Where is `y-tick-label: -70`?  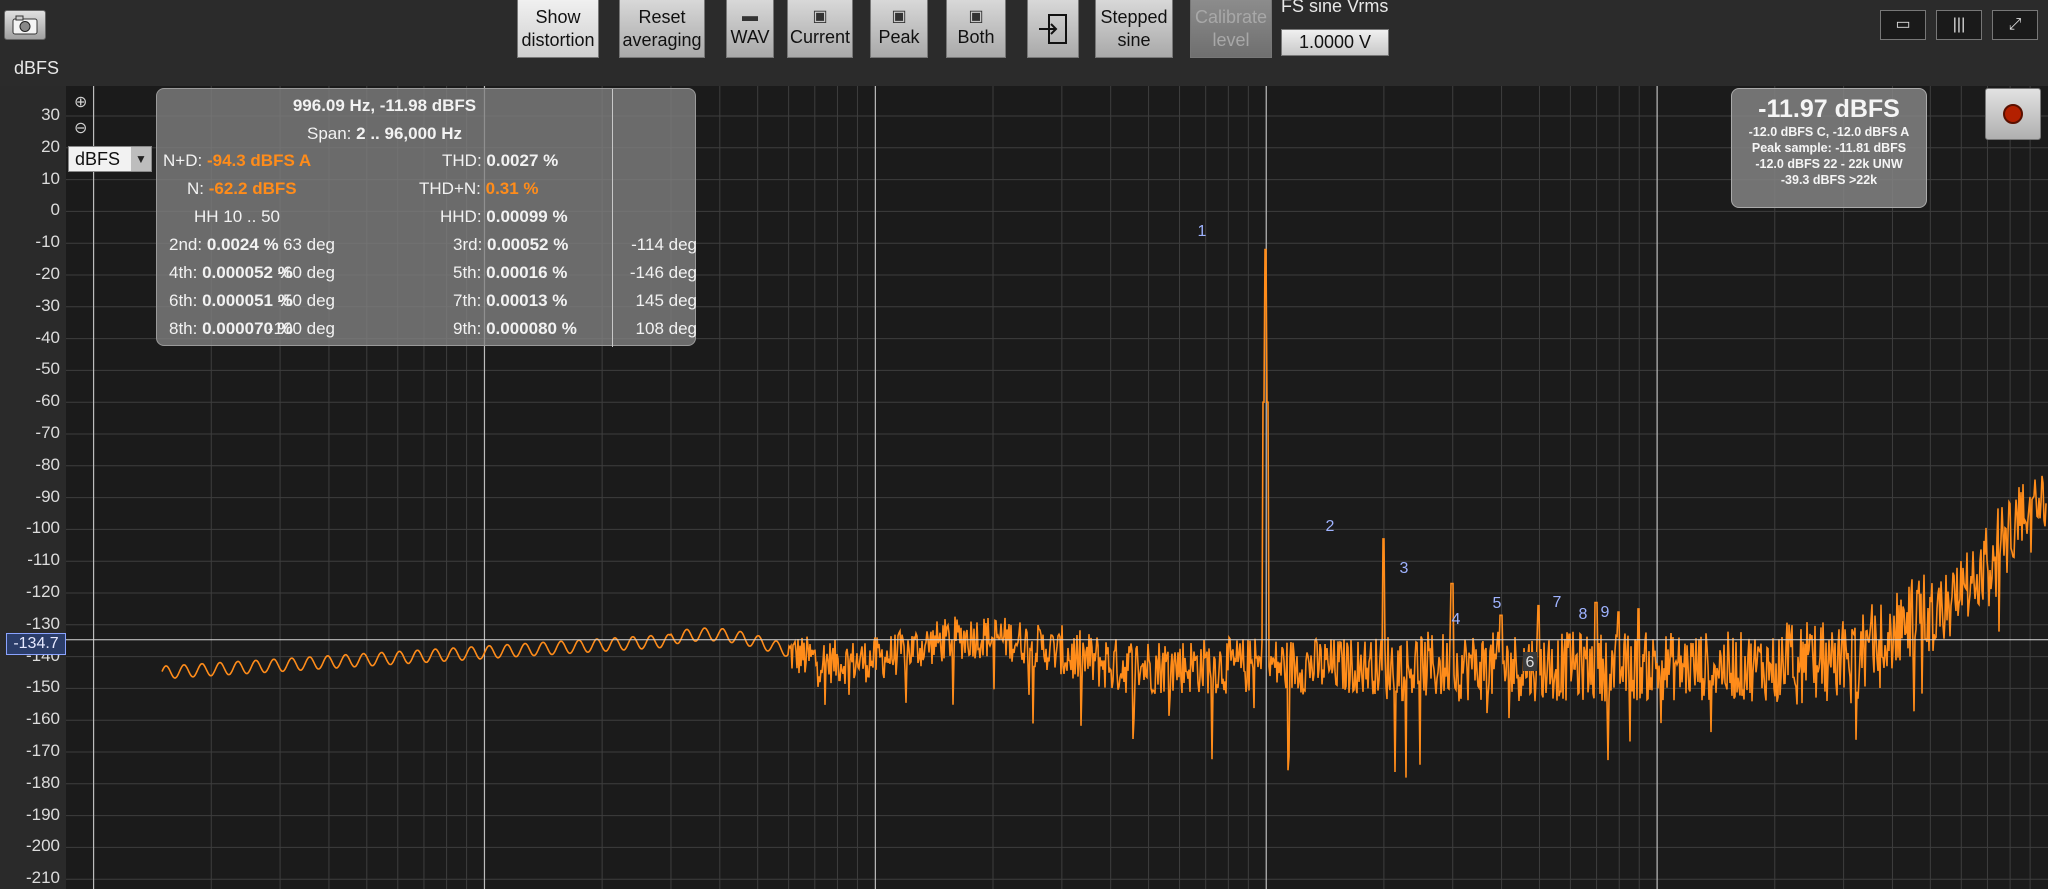
y-tick-label: -70 is located at coordinates (47, 432).